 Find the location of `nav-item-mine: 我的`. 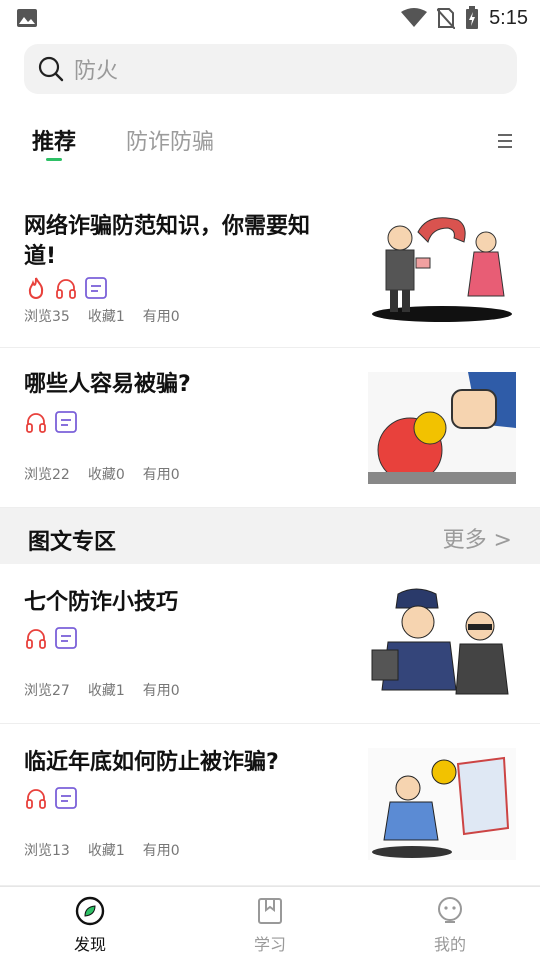

nav-item-mine: 我的 is located at coordinates (450, 925).